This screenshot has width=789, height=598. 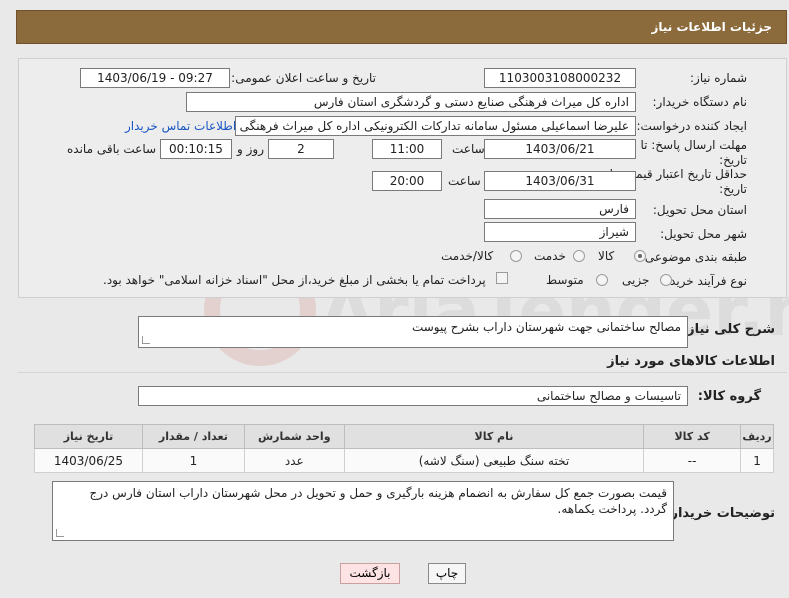 What do you see at coordinates (693, 153) in the screenshot?
I see `deadline-label: مهلت ارسال پاسخ: تا تاریخ:` at bounding box center [693, 153].